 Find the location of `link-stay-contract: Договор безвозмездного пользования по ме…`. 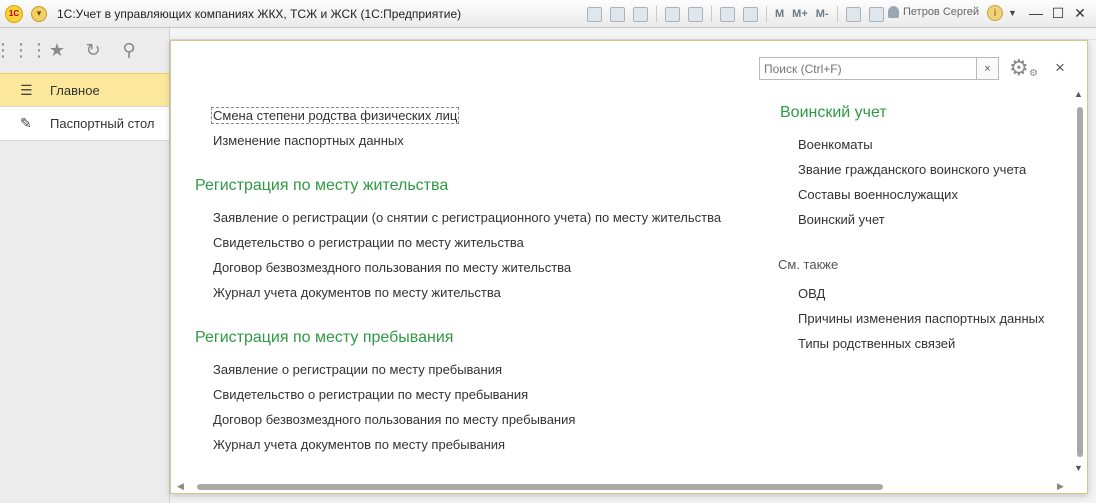

link-stay-contract: Договор безвозмездного пользования по ме… is located at coordinates (394, 419).